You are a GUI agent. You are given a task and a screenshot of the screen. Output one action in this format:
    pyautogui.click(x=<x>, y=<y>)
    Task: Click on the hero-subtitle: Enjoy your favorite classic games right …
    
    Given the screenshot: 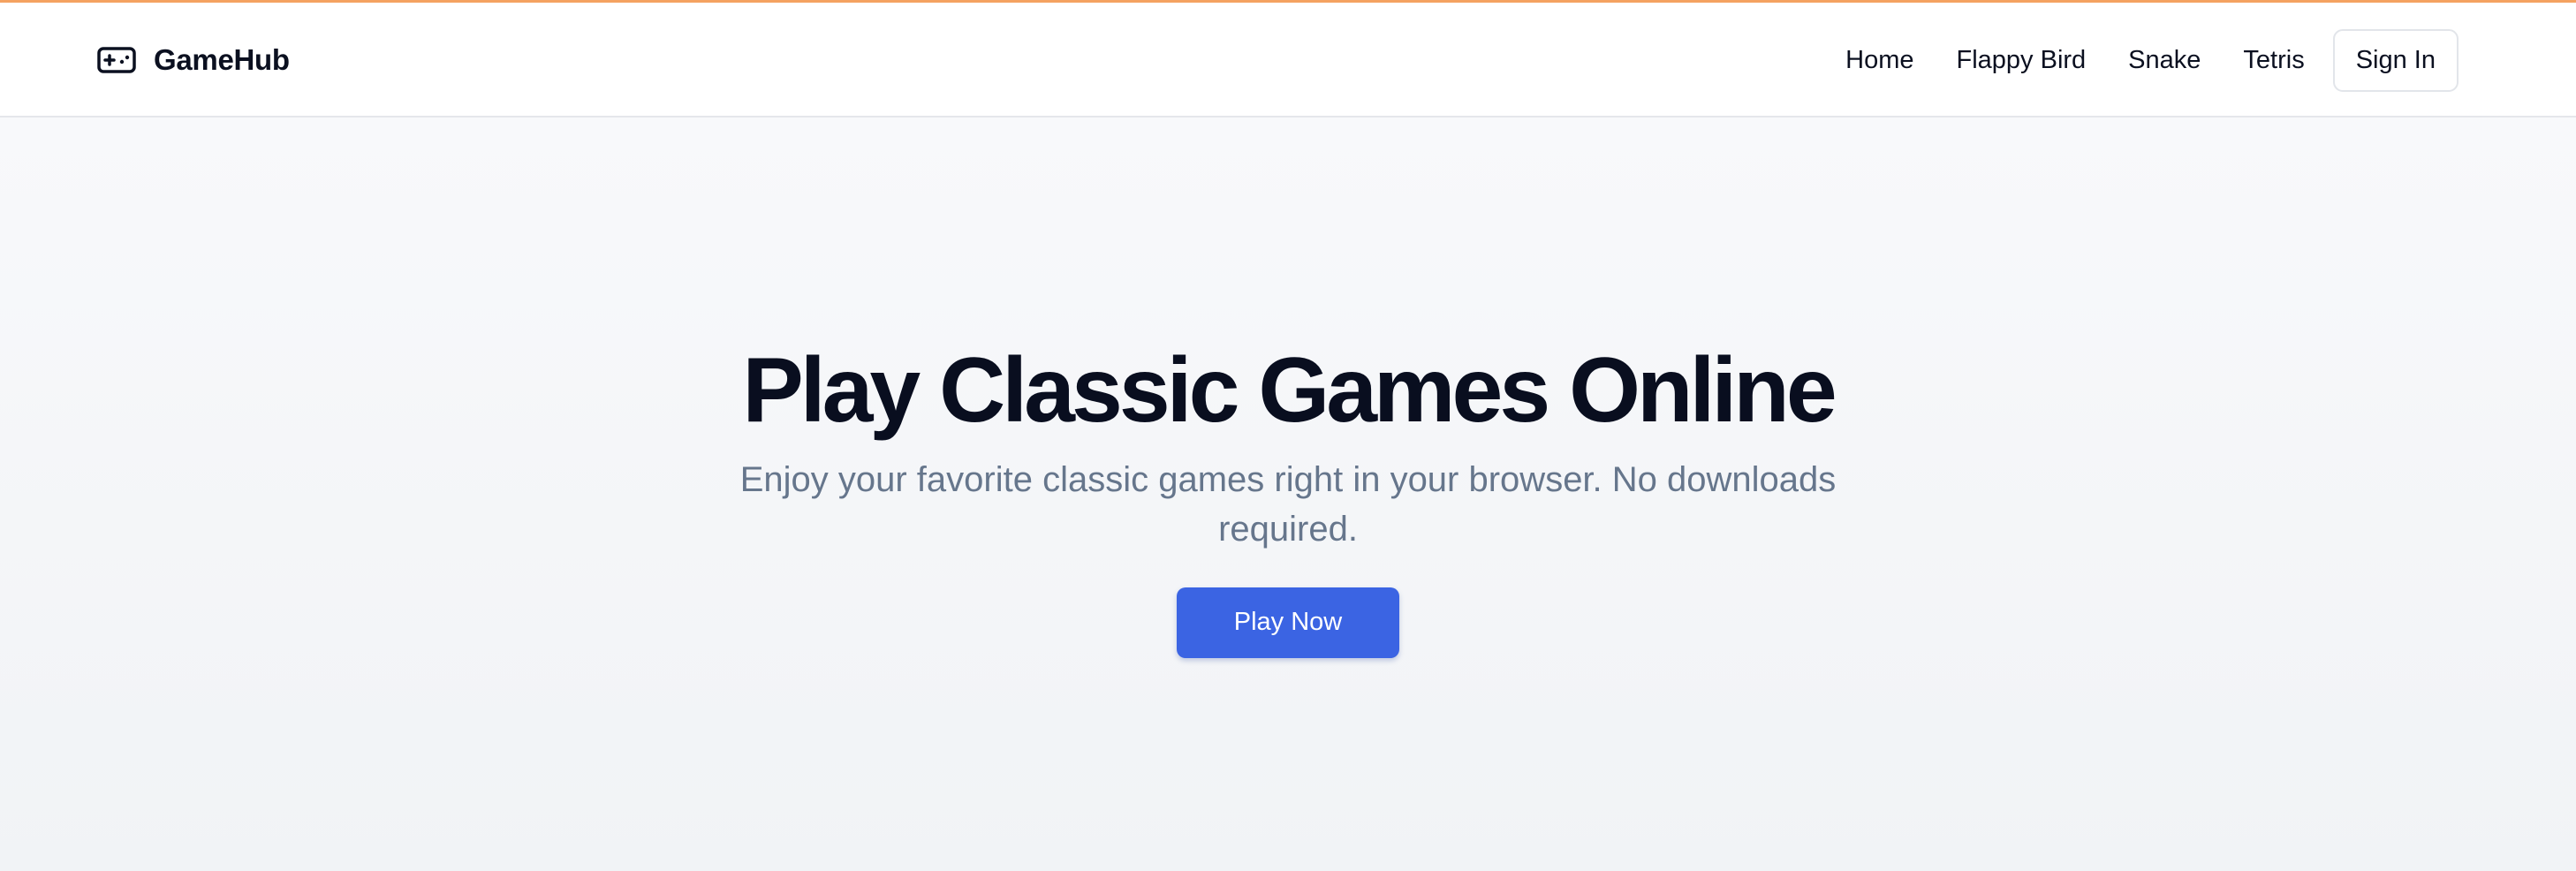 What is the action you would take?
    pyautogui.click(x=1288, y=504)
    